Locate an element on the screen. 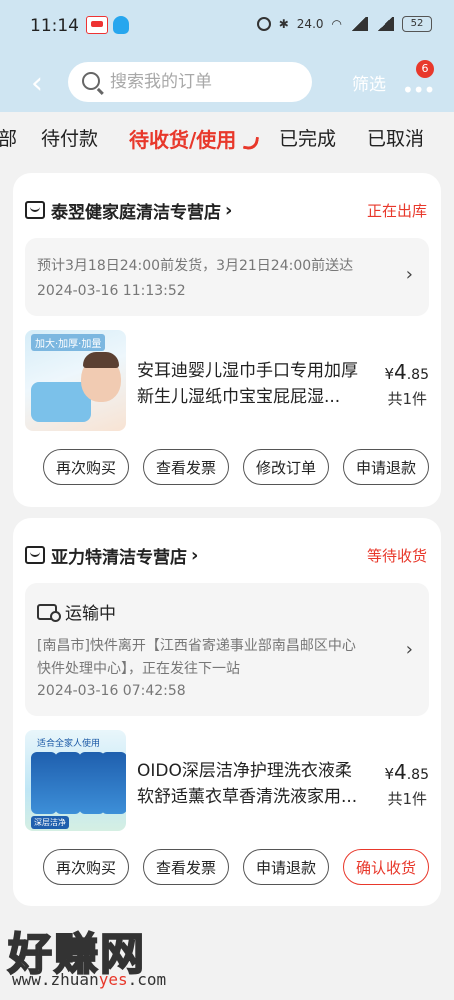  product-image: 适合全家人使用 深层洁净 is located at coordinates (75, 780).